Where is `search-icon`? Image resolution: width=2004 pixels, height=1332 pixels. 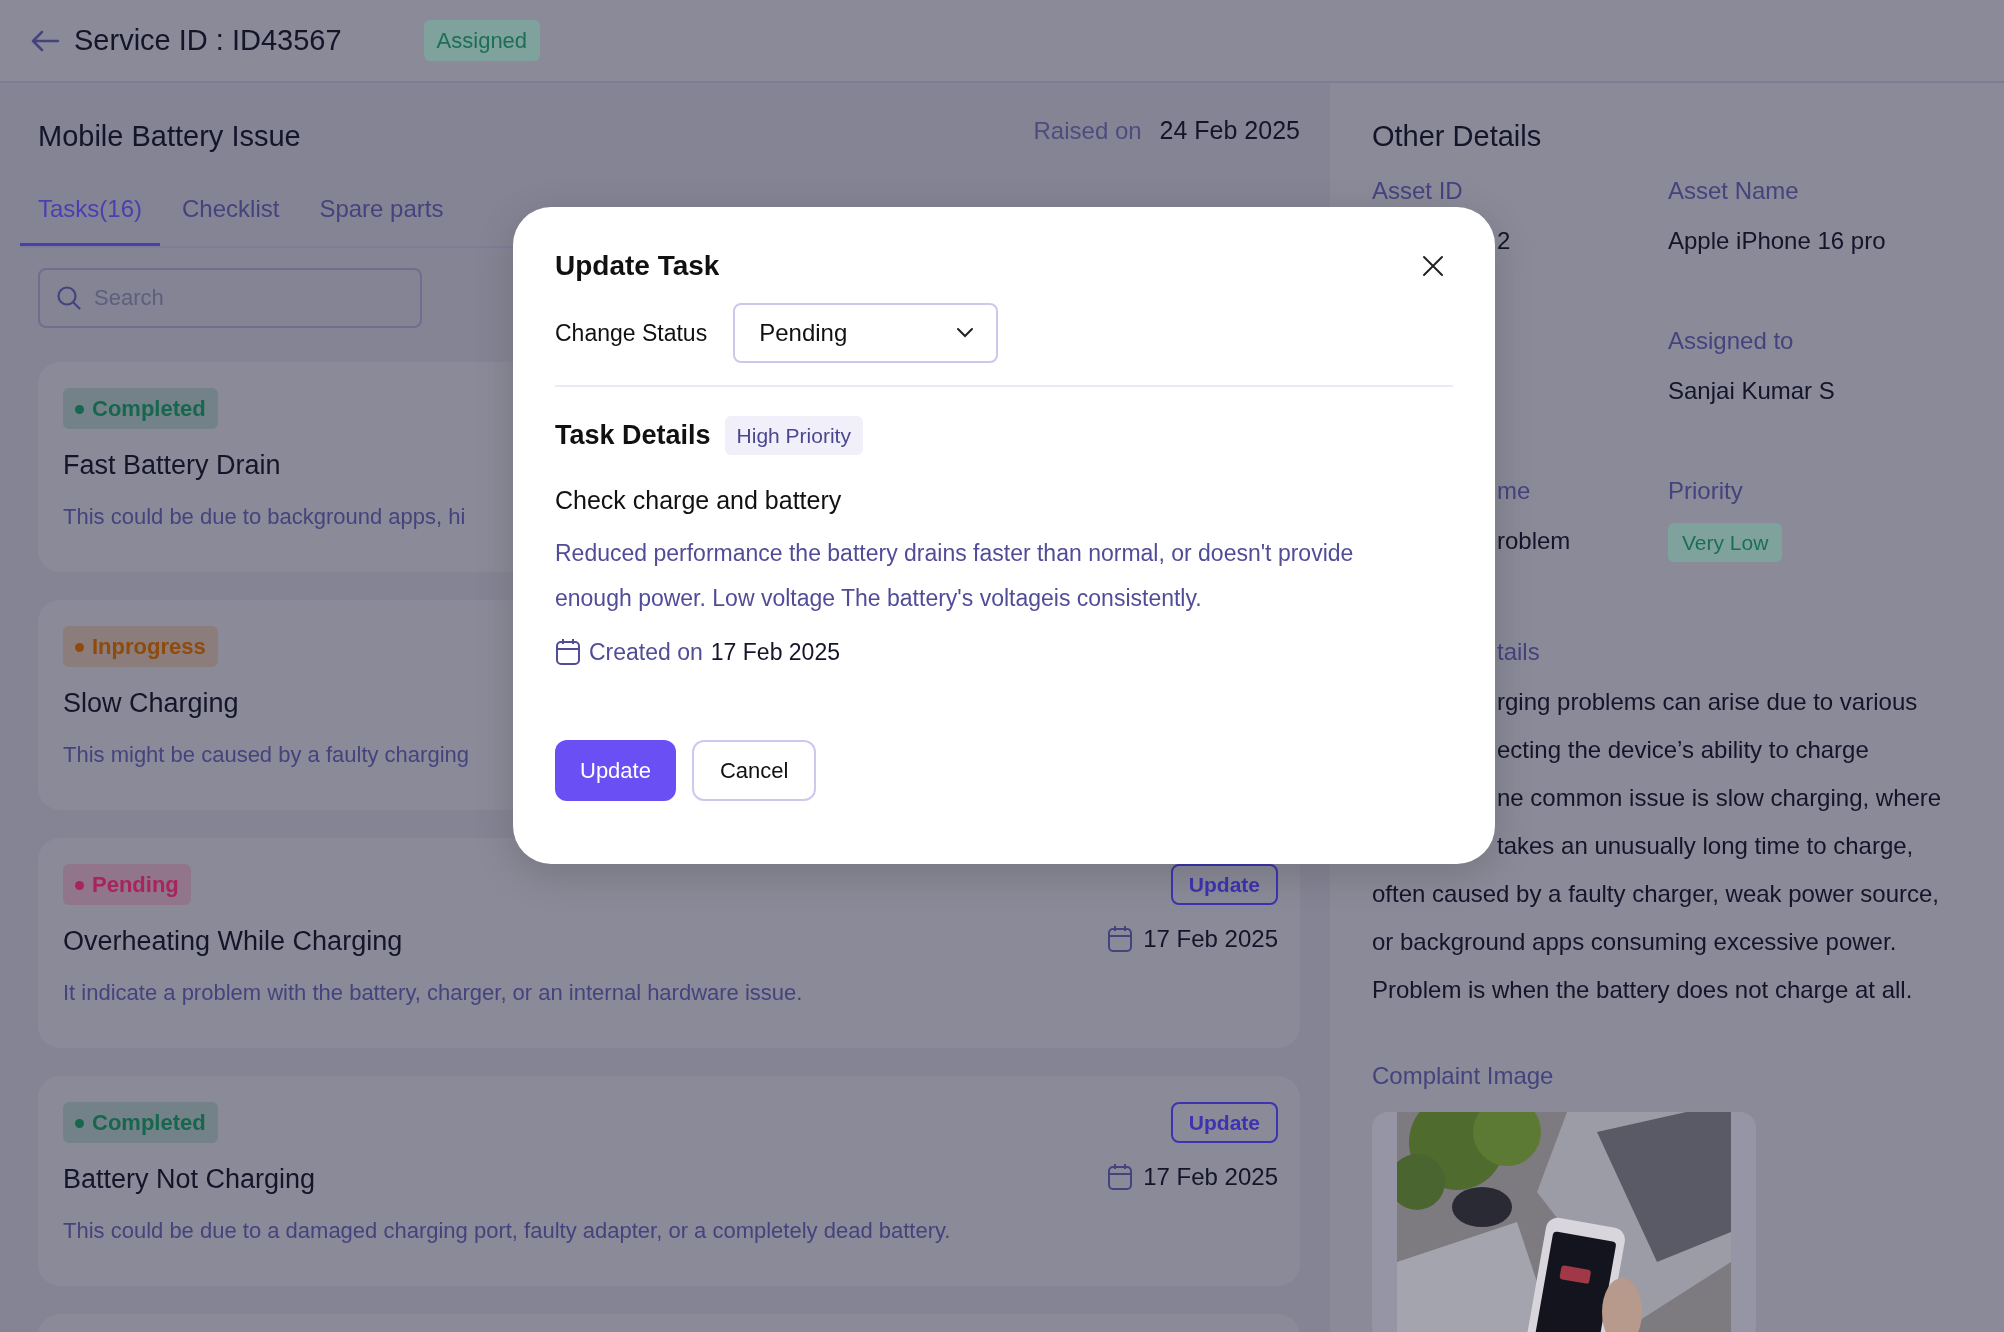
search-icon is located at coordinates (69, 297).